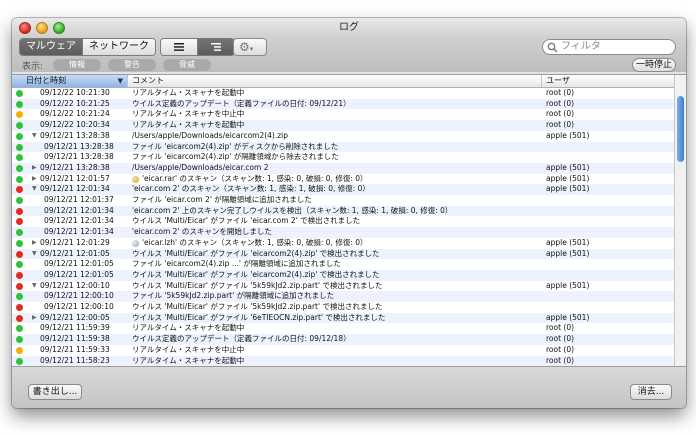 This screenshot has width=696, height=435. I want to click on search-field: フィルタ, so click(609, 47).